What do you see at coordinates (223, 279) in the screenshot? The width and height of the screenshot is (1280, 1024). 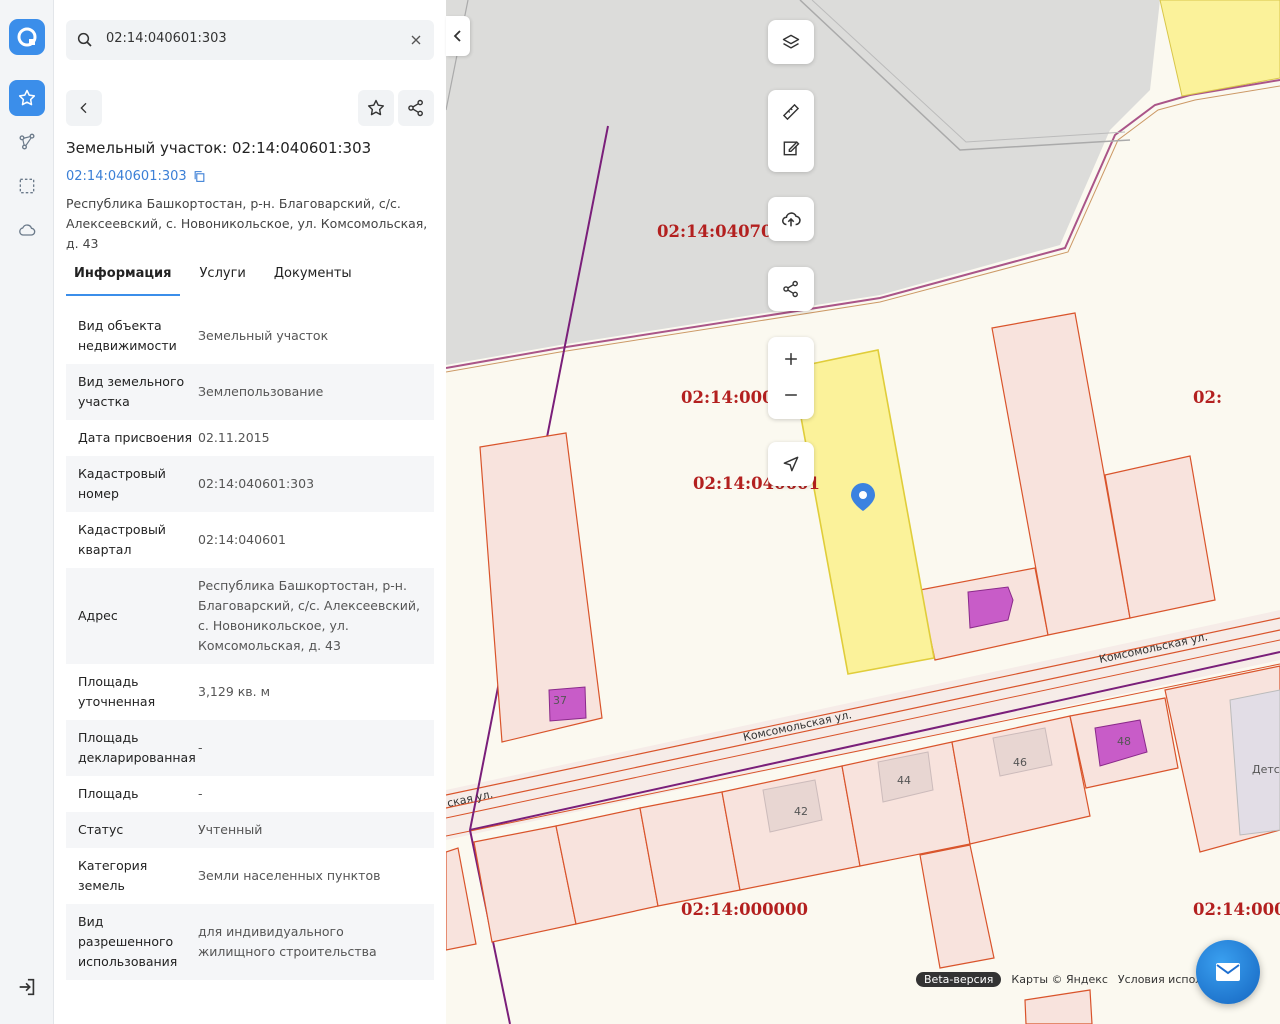 I see `tab-services: Услуги` at bounding box center [223, 279].